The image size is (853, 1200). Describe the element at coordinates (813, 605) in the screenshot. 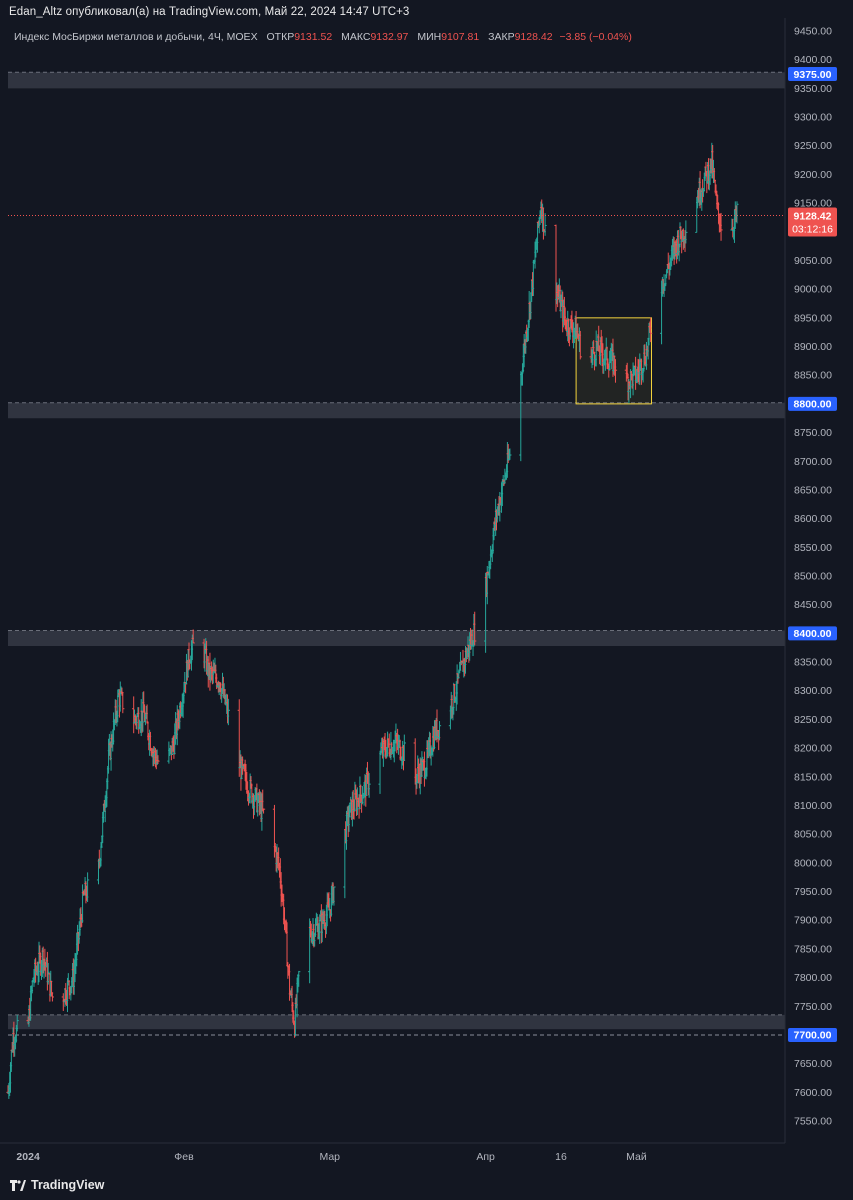

I see `y-tick-label: 8450.00` at that location.